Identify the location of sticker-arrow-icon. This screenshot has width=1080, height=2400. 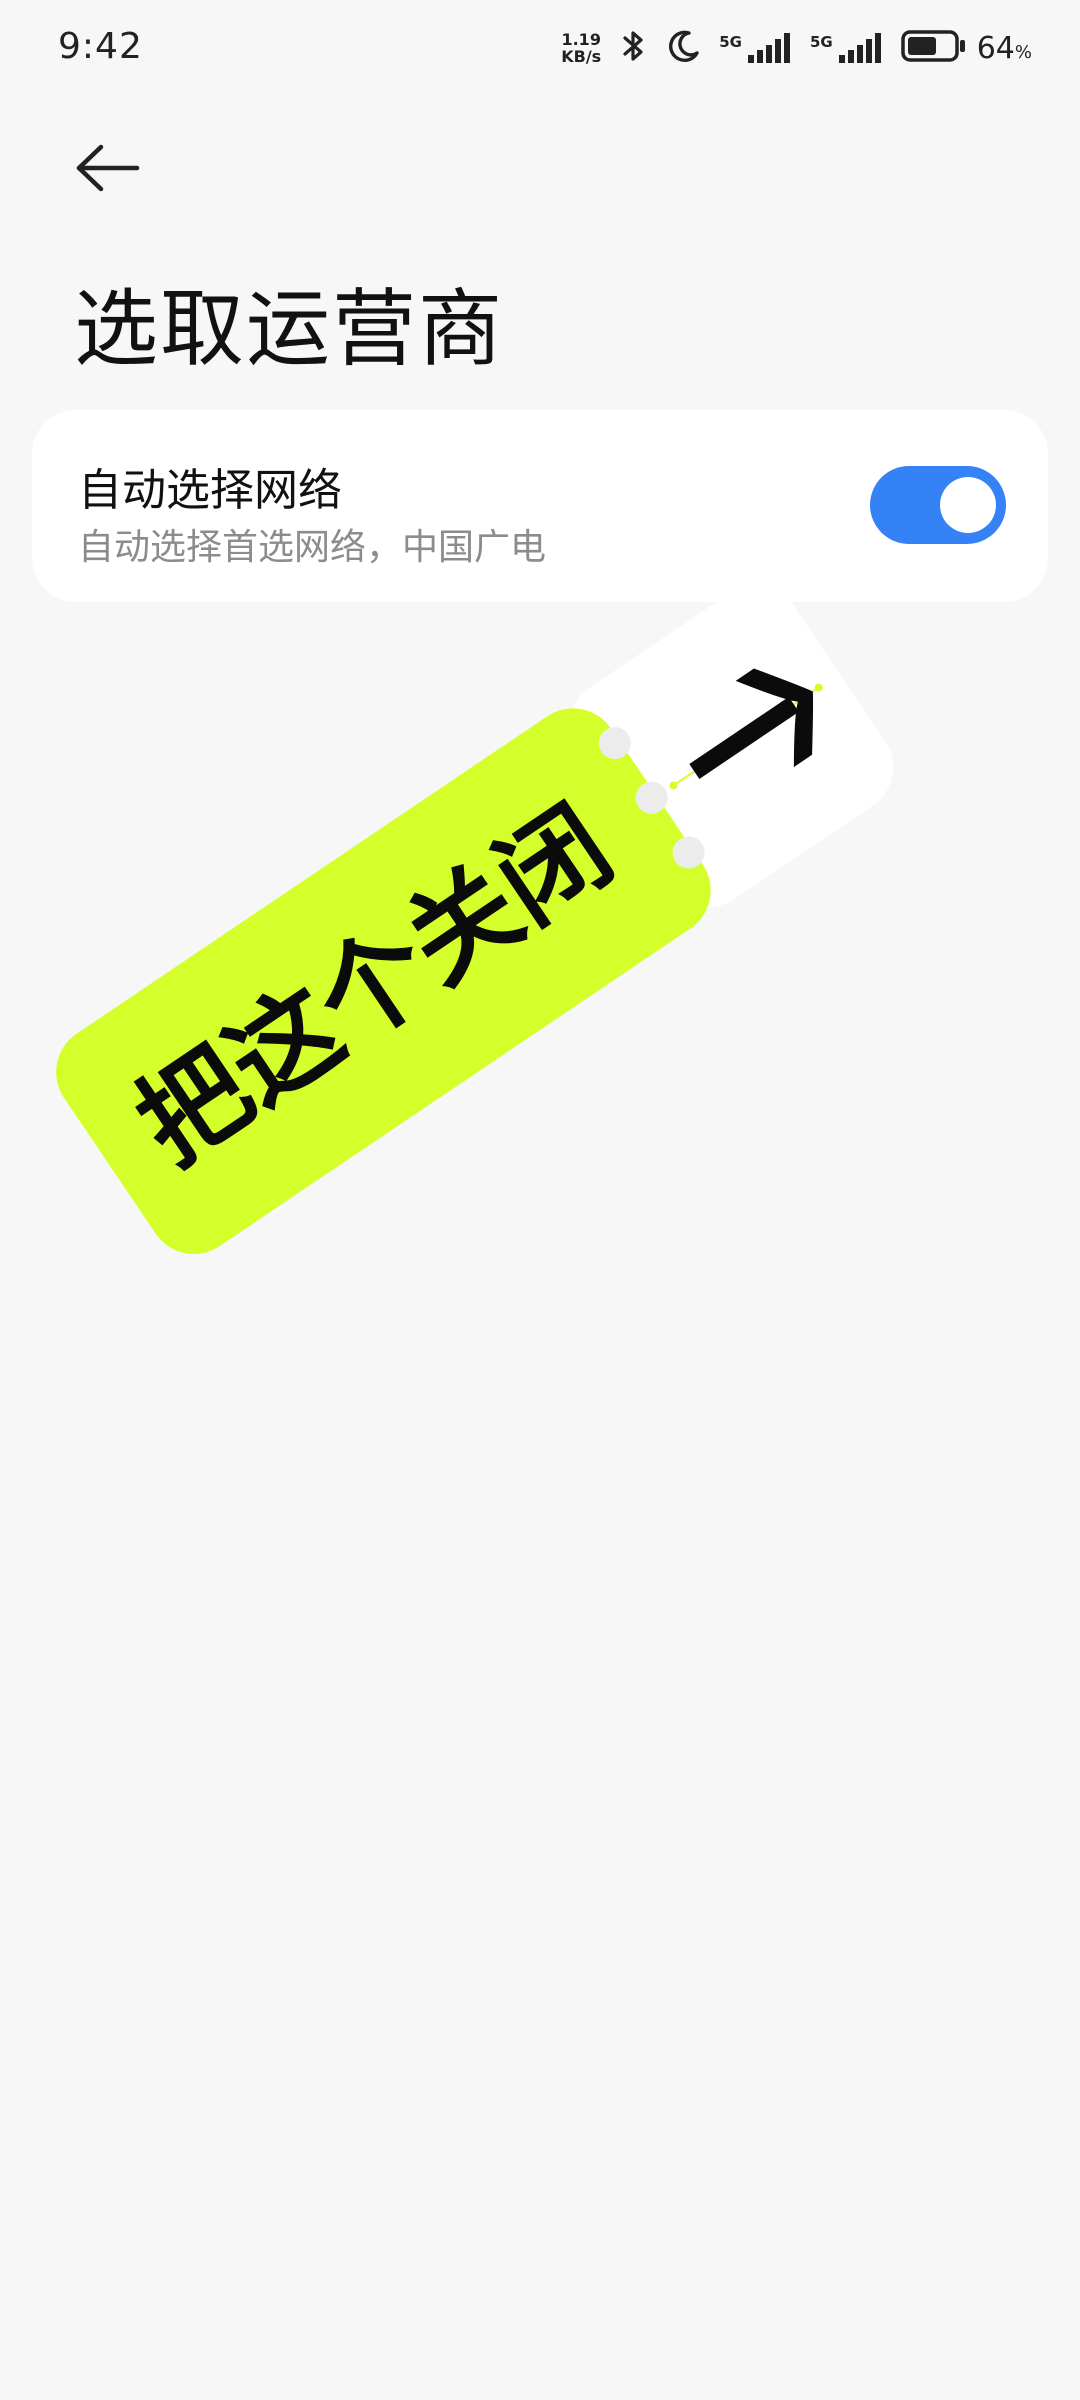
(746, 729).